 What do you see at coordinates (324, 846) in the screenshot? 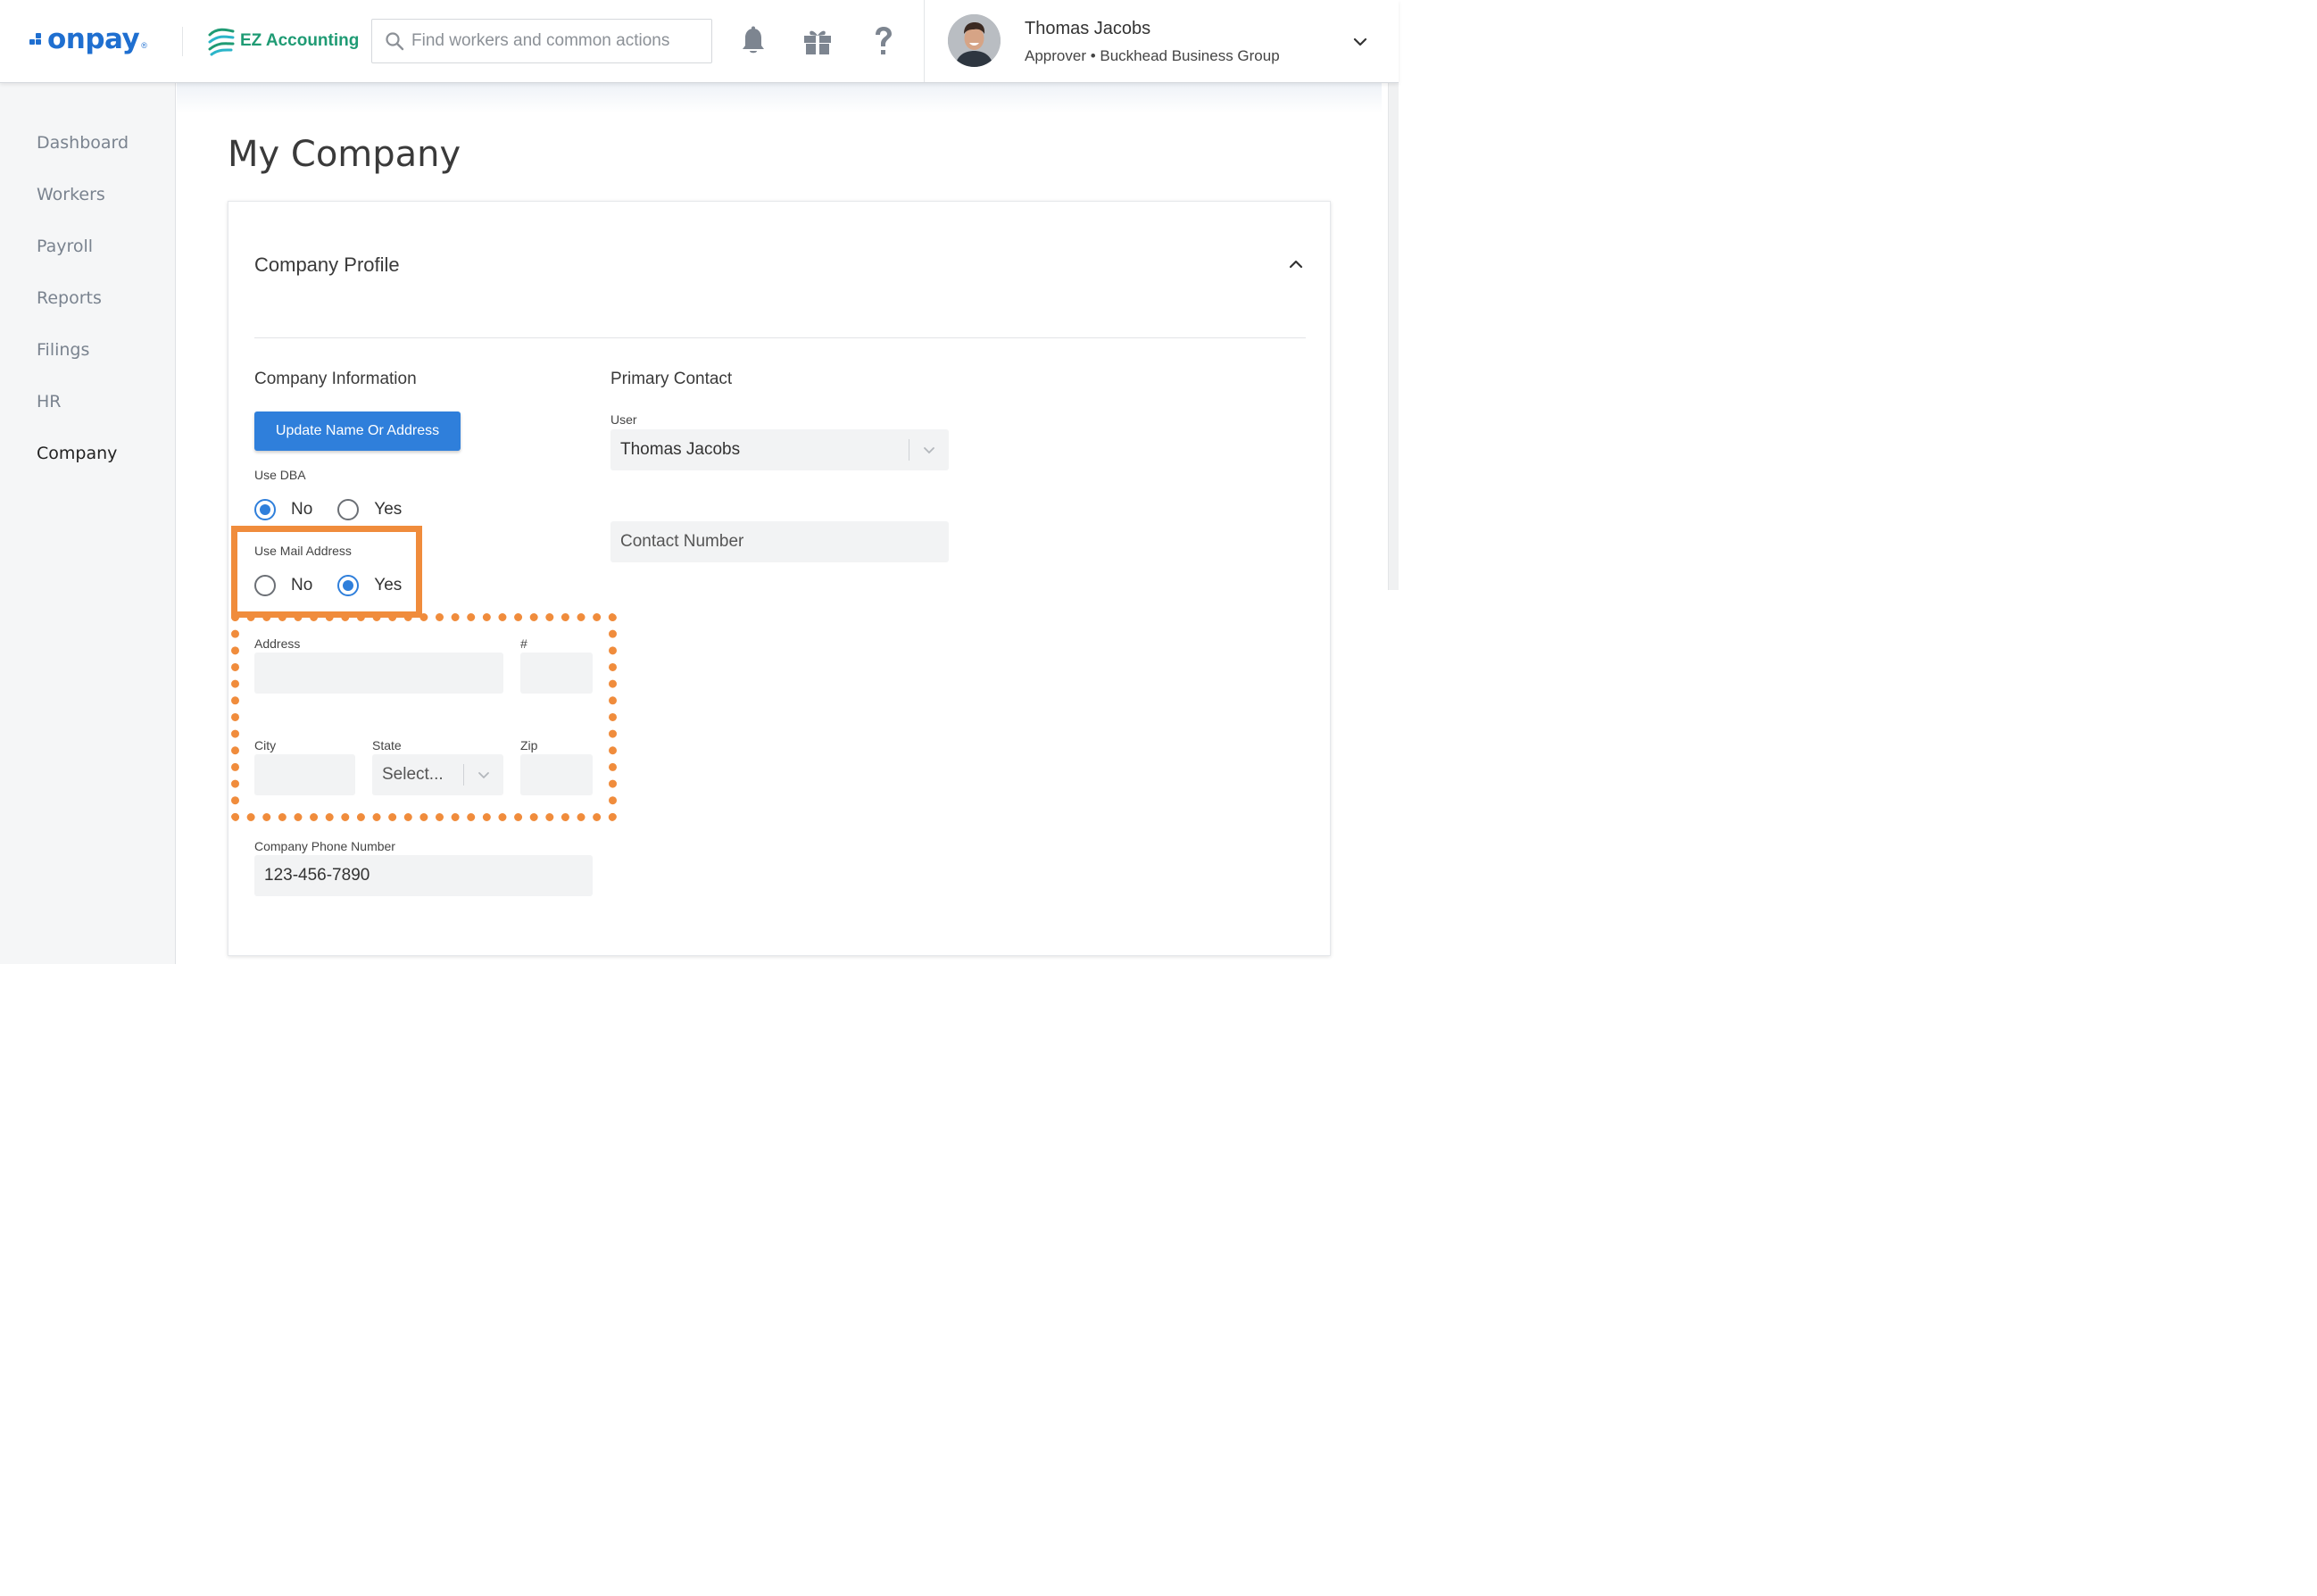
I see `company-phone-label: Company Phone Number` at bounding box center [324, 846].